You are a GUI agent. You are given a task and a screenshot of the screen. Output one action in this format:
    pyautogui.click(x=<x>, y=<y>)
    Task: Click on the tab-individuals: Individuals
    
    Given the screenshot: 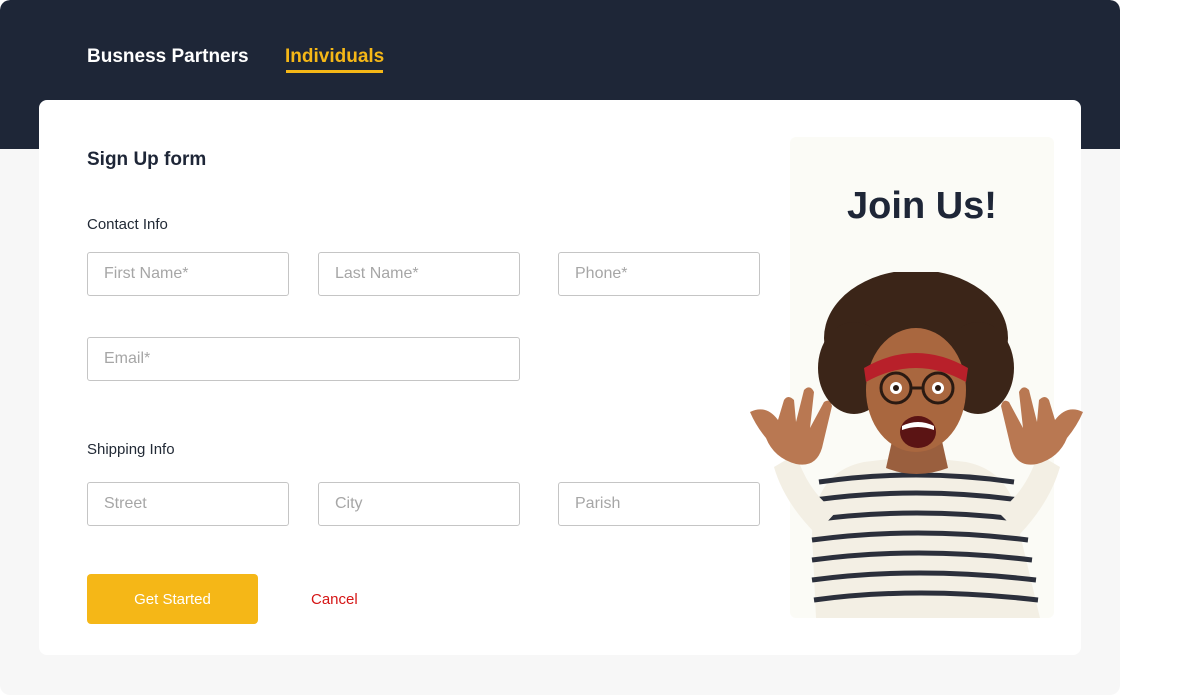 What is the action you would take?
    pyautogui.click(x=334, y=57)
    